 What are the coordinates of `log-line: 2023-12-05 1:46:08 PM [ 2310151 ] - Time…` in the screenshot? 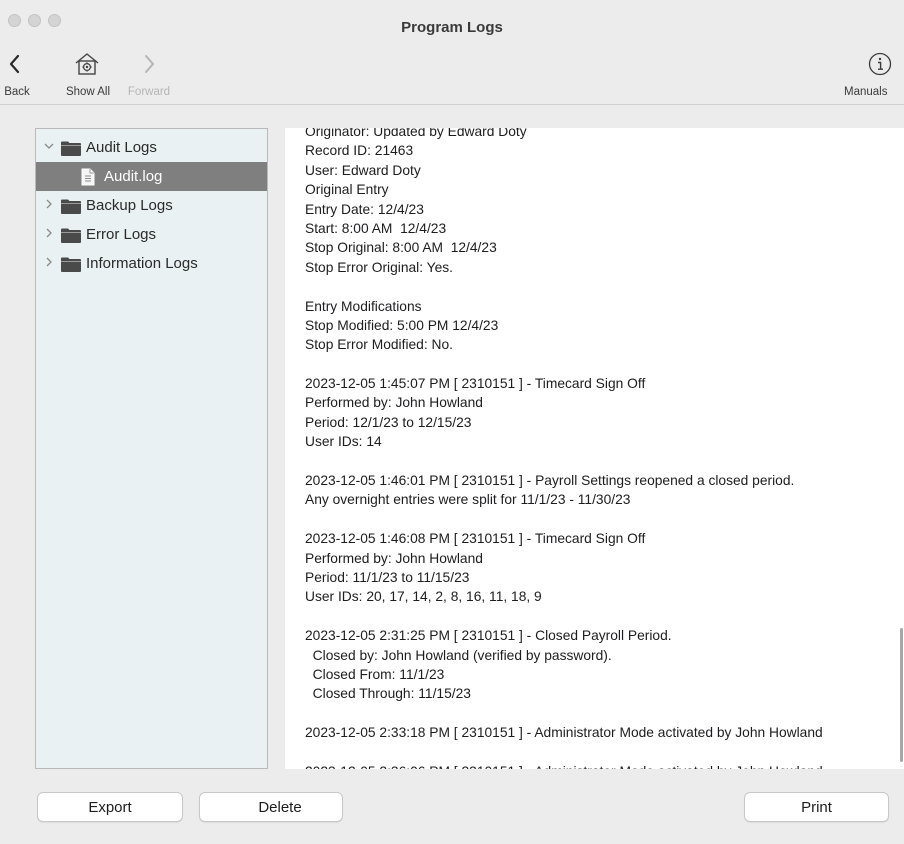 It's located at (475, 539).